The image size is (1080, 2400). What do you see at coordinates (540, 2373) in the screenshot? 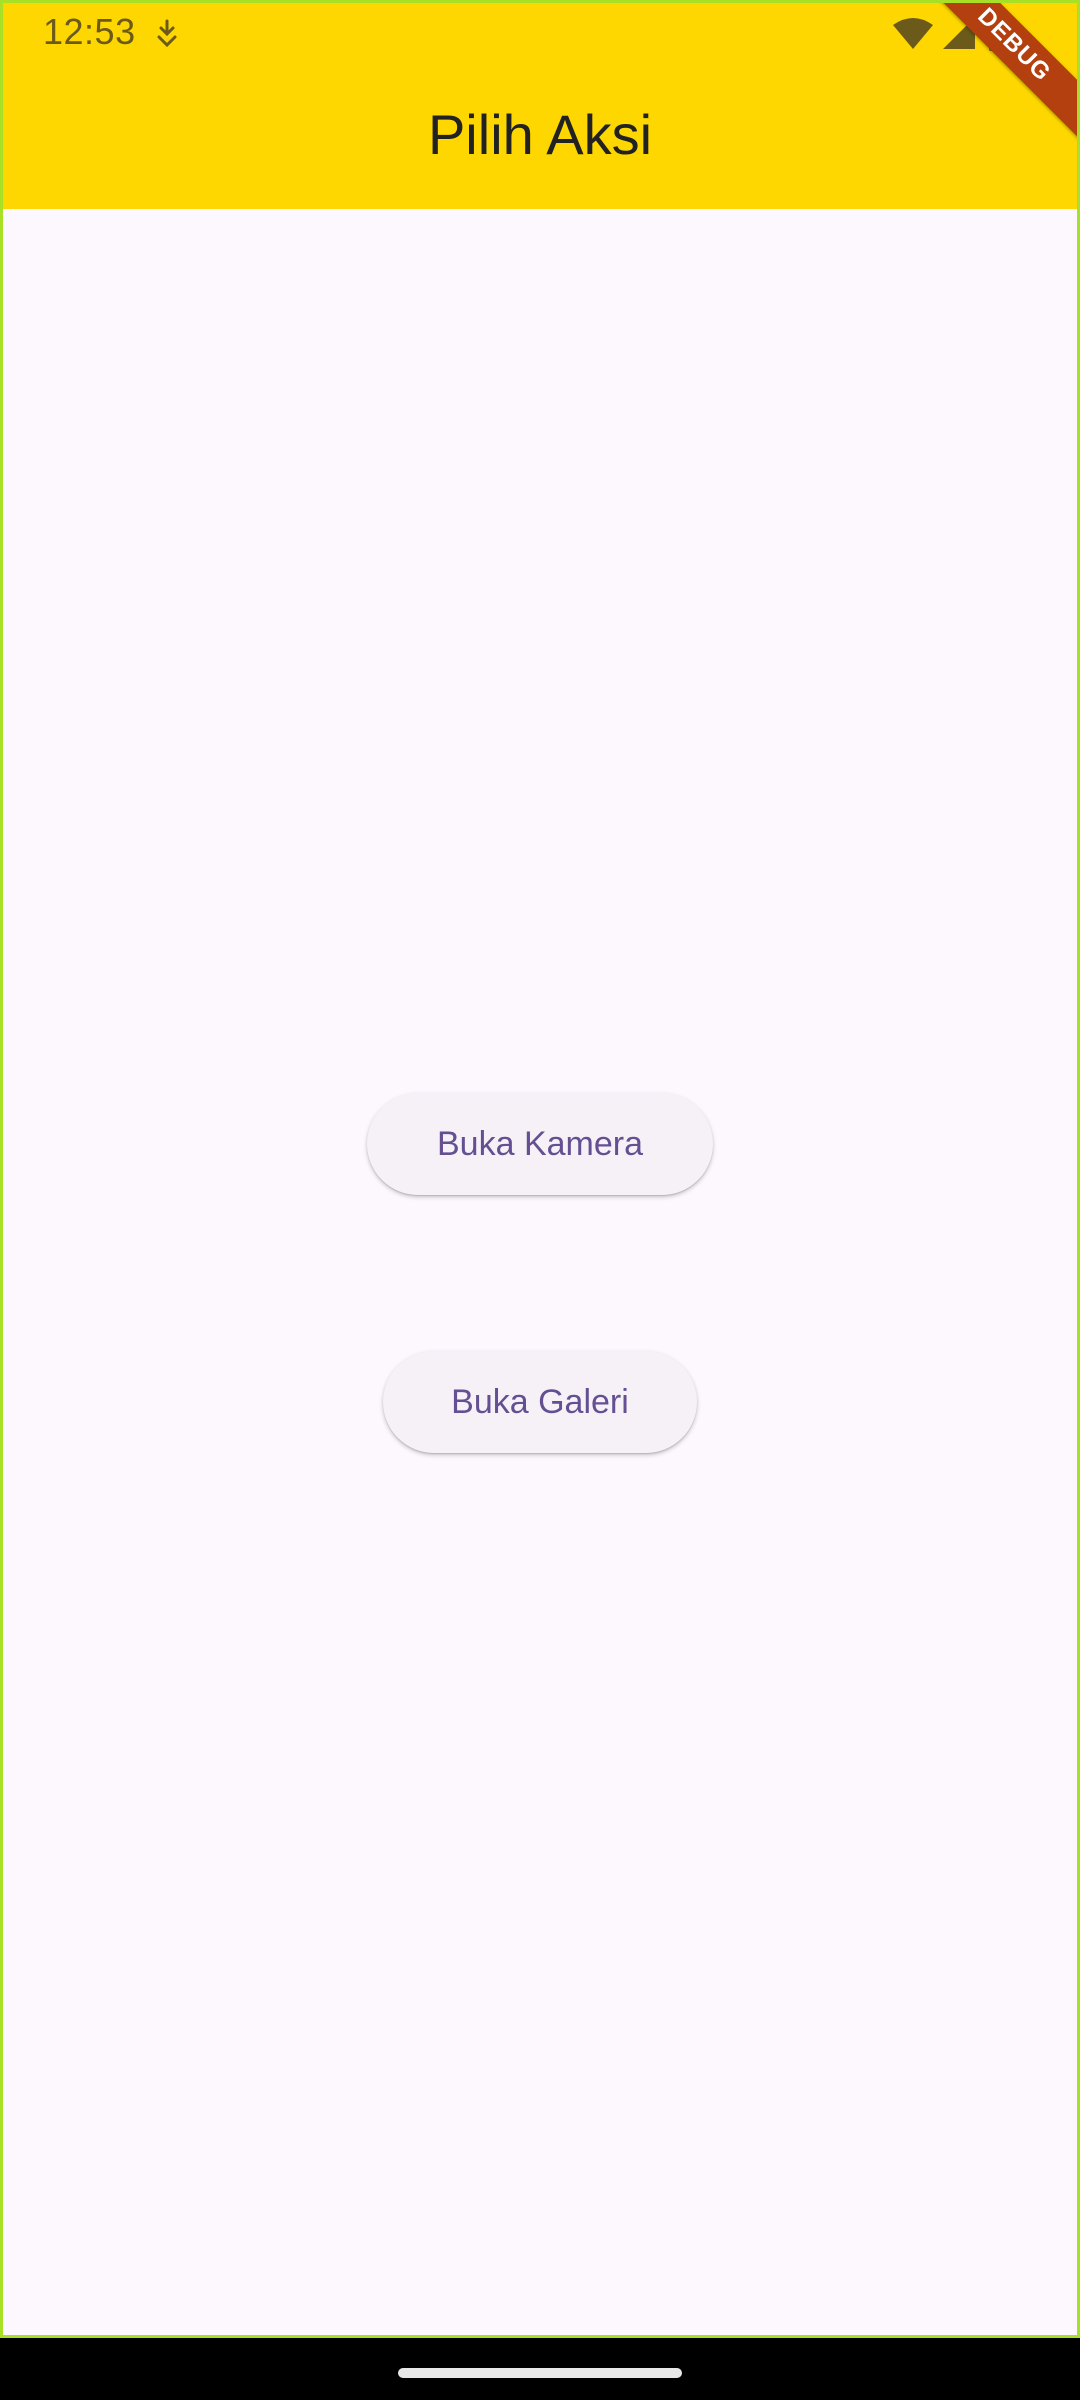
I see `home-gesture-handle` at bounding box center [540, 2373].